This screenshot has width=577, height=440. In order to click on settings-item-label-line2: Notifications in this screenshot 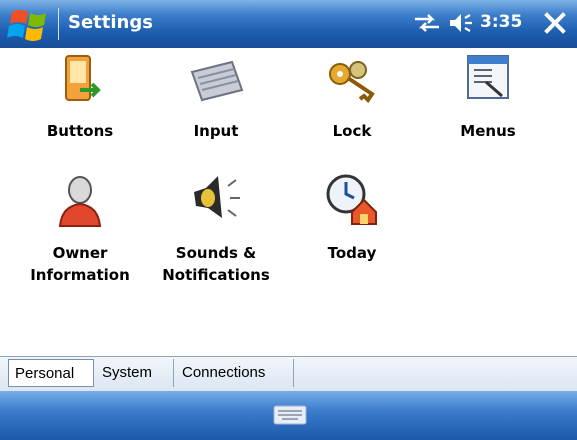, I will do `click(216, 275)`.